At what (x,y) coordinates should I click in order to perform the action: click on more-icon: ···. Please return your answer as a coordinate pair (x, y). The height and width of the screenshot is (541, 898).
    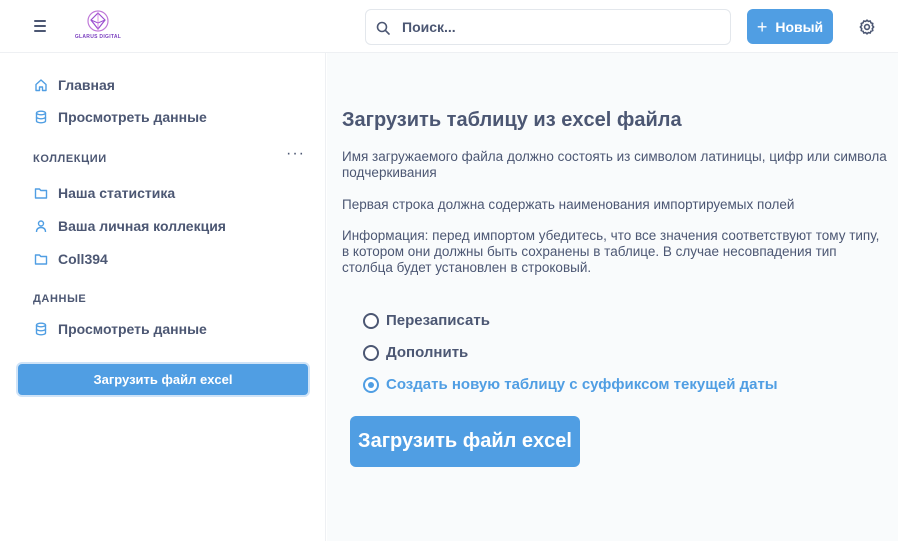
    Looking at the image, I should click on (295, 154).